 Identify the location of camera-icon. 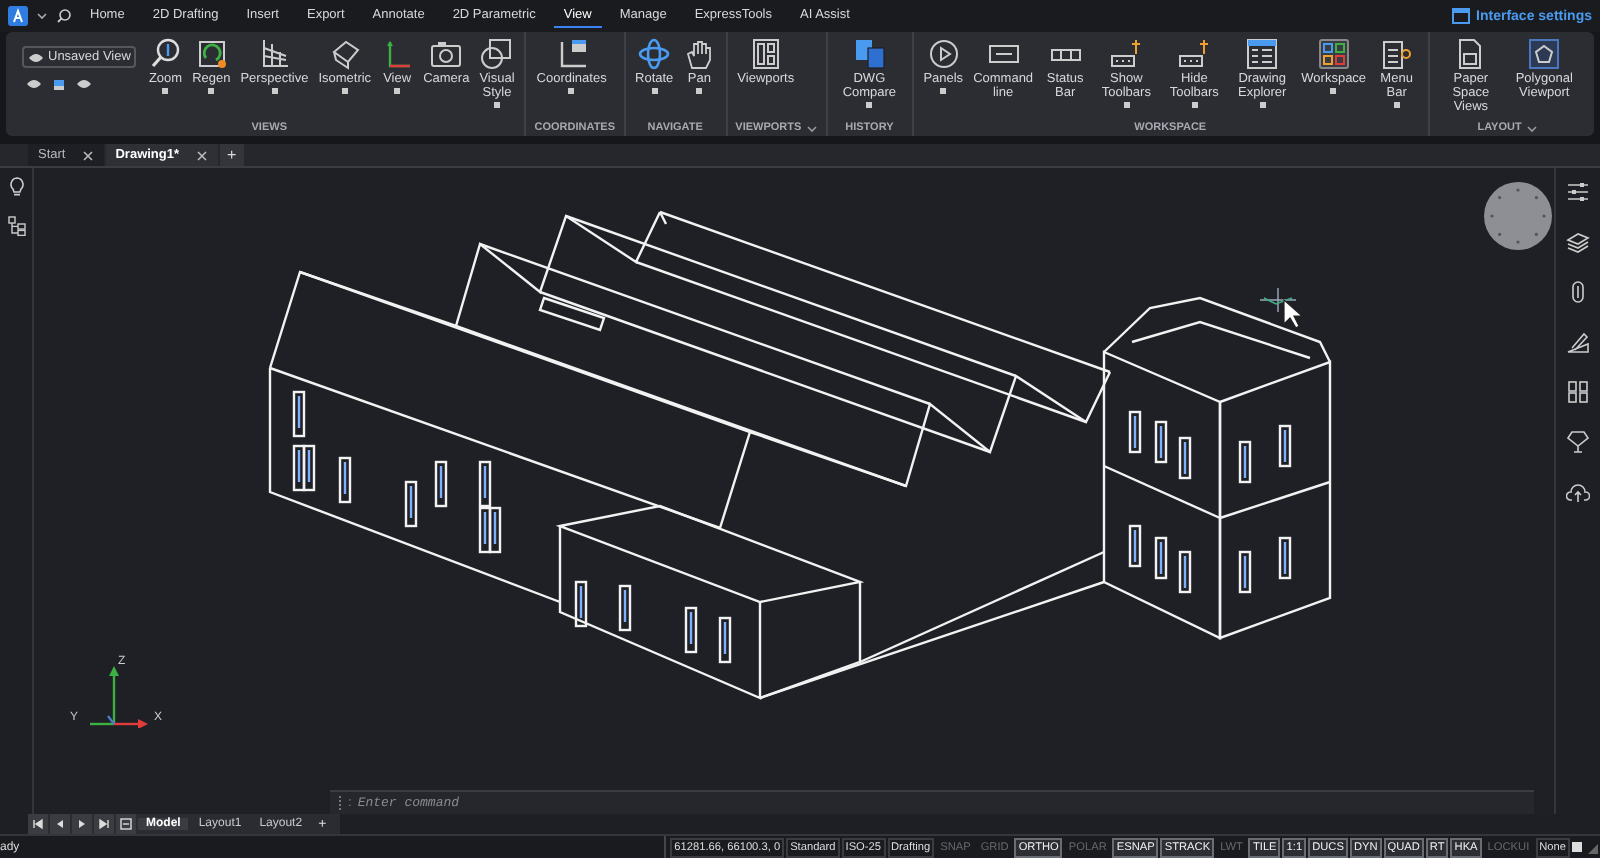
(446, 54).